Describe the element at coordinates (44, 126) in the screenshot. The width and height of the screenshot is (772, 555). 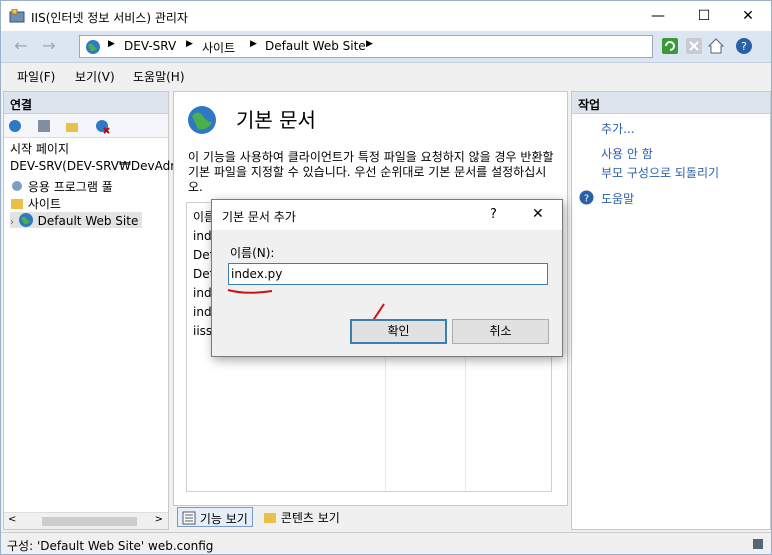
I see `save-icon` at that location.